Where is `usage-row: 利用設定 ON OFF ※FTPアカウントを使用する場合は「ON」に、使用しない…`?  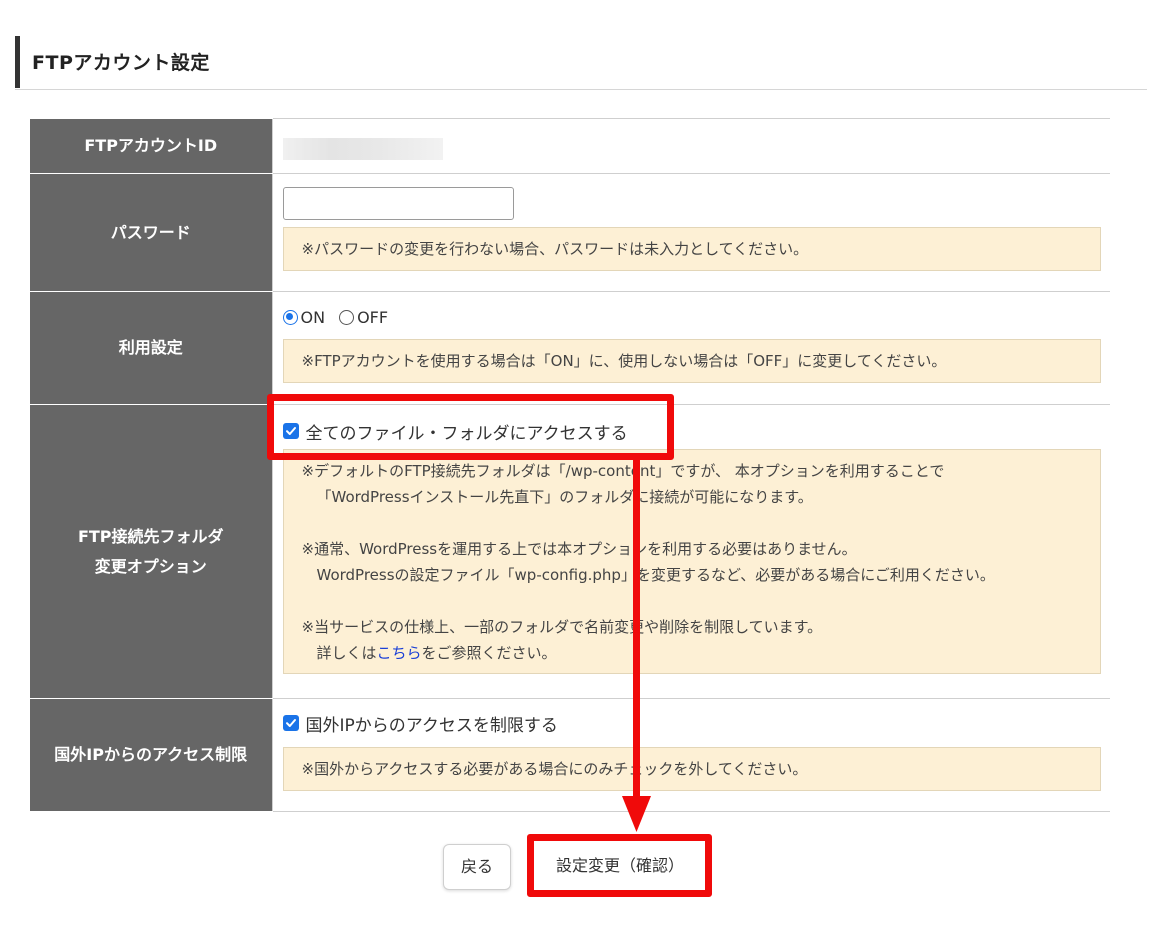
usage-row: 利用設定 ON OFF ※FTPアカウントを使用する場合は「ON」に、使用しない… is located at coordinates (570, 348).